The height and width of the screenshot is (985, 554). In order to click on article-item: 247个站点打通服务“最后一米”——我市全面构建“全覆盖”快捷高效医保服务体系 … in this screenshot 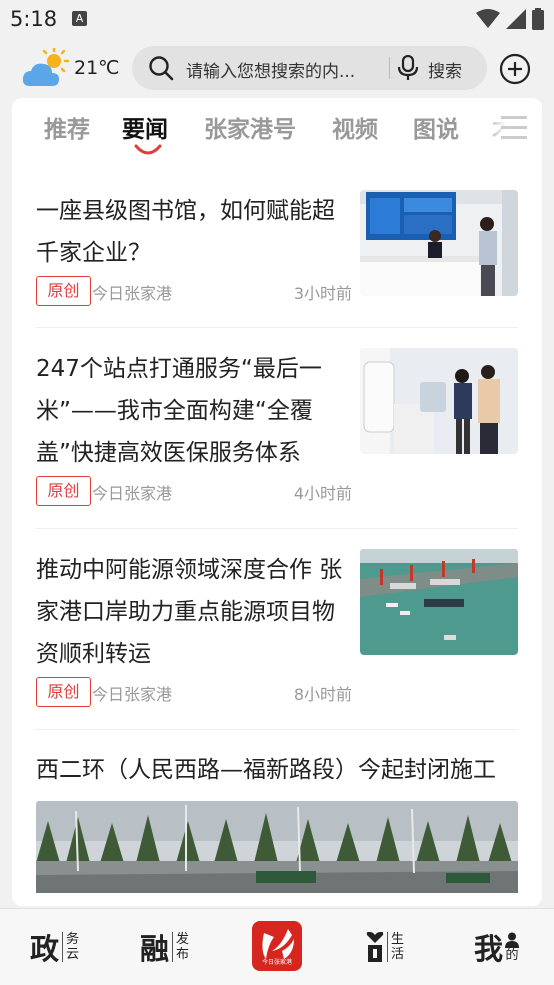, I will do `click(277, 427)`.